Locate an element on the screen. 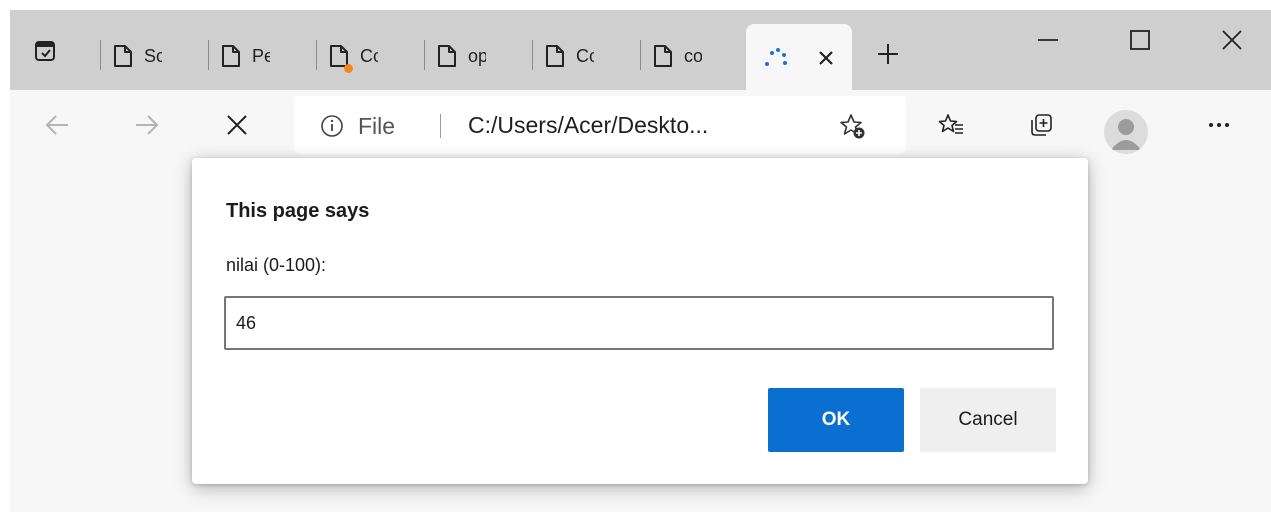 Image resolution: width=1271 pixels, height=512 pixels. cancel-button: Cancel is located at coordinates (988, 420).